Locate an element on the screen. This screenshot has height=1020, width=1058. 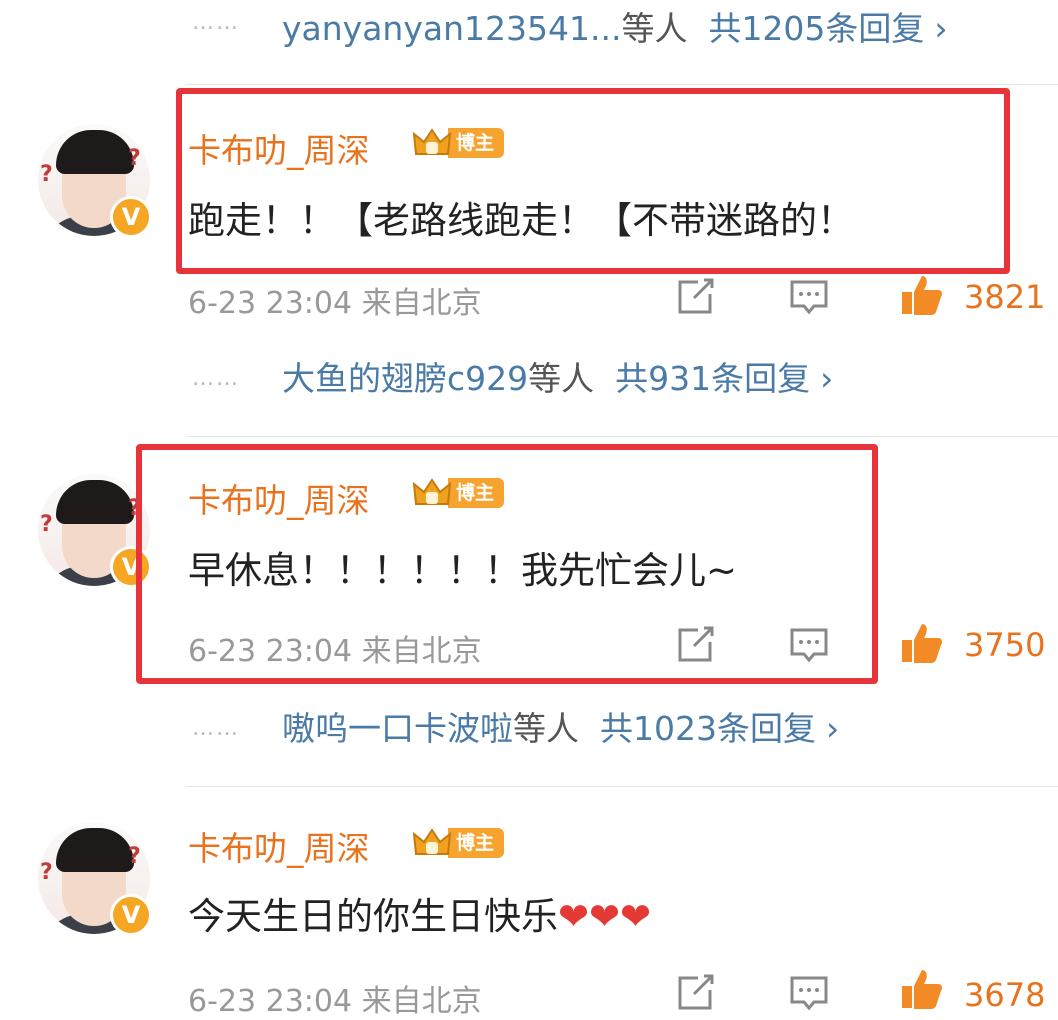
comment-text: 今天生日的你生日快乐❤❤❤ is located at coordinates (419, 913).